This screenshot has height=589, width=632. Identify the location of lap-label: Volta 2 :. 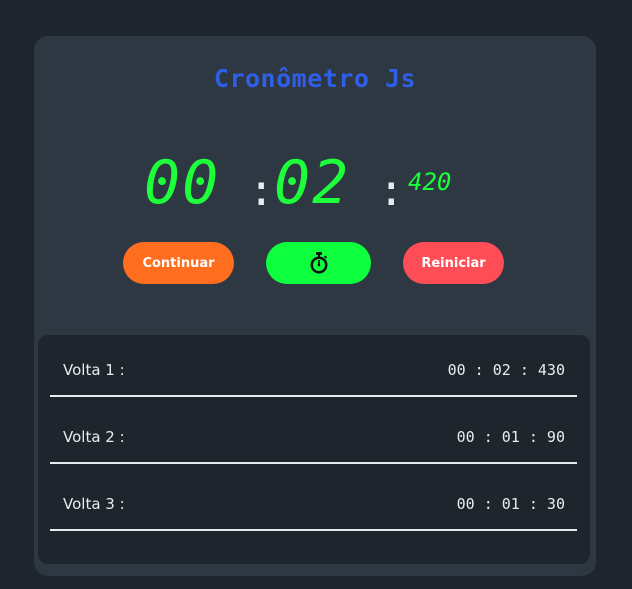
(94, 437).